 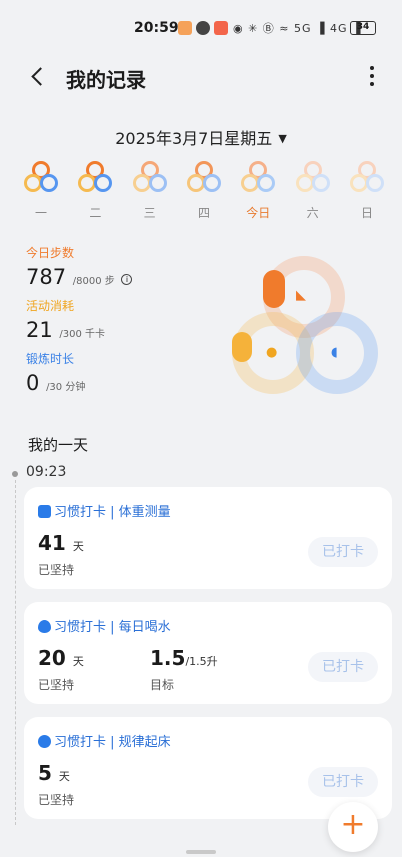 I want to click on status-time: 20:59, so click(x=156, y=28).